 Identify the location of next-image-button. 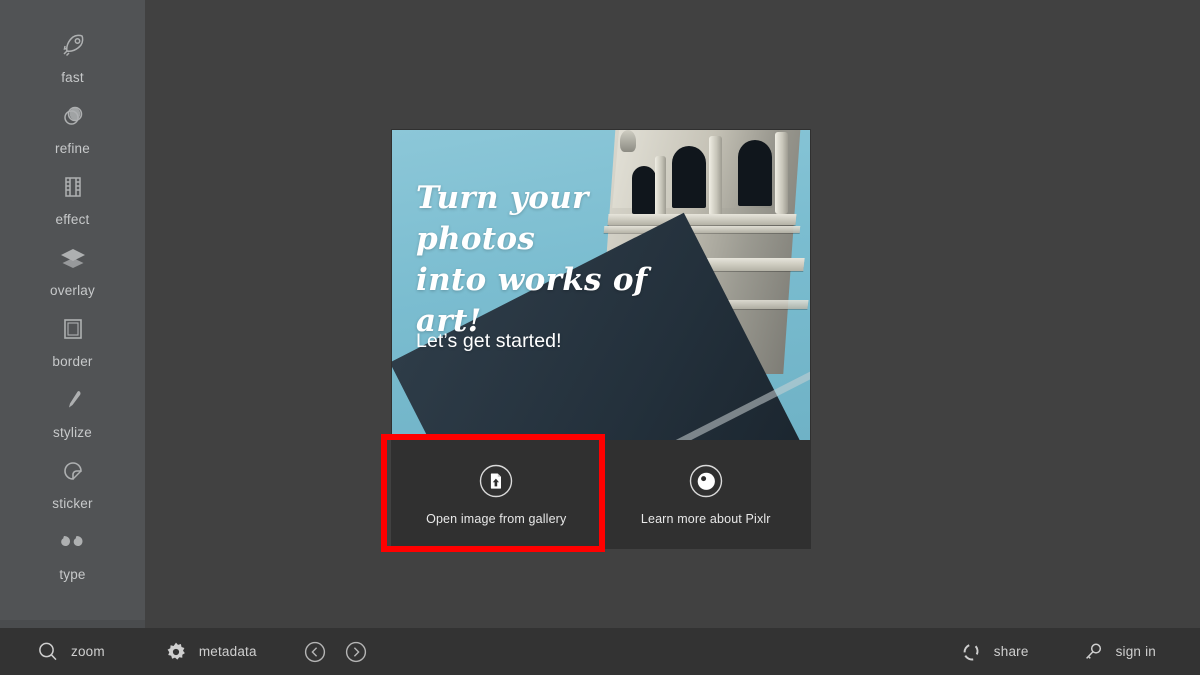
(356, 652).